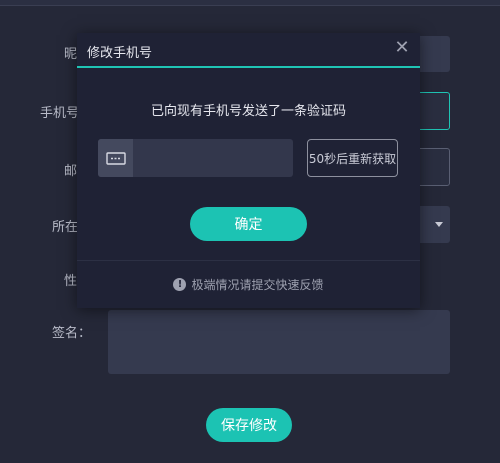 The width and height of the screenshot is (500, 463). Describe the element at coordinates (250, 3) in the screenshot. I see `top-bar` at that location.